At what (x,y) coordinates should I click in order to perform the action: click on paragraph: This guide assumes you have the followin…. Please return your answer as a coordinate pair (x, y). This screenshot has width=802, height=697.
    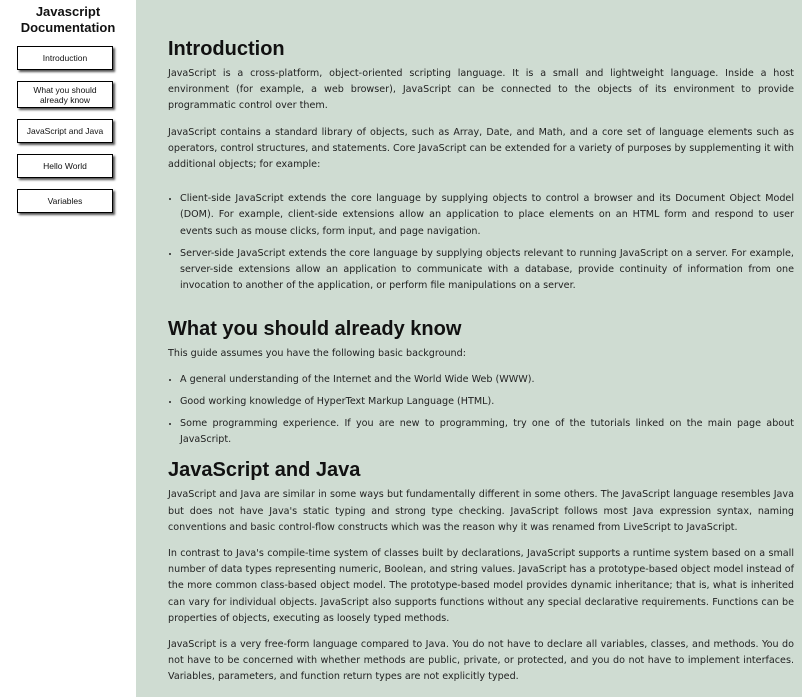
    Looking at the image, I should click on (317, 354).